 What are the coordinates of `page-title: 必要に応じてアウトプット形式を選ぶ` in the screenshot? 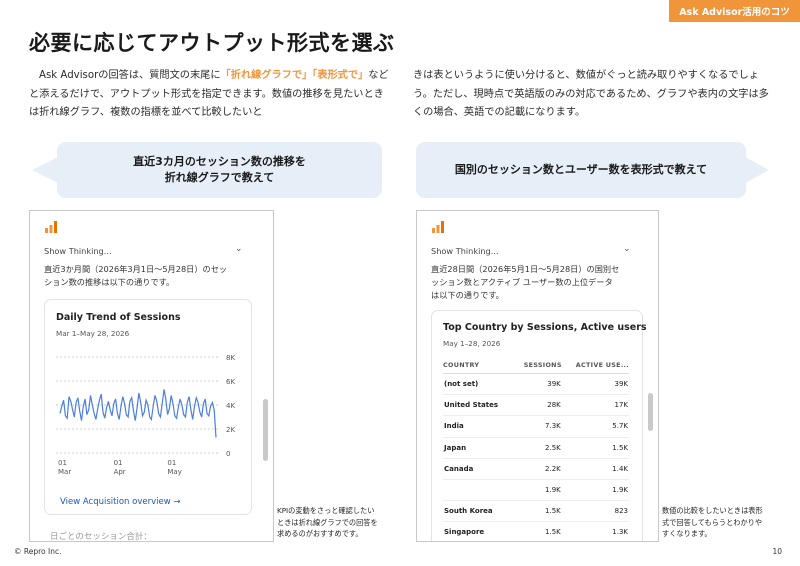 It's located at (212, 43).